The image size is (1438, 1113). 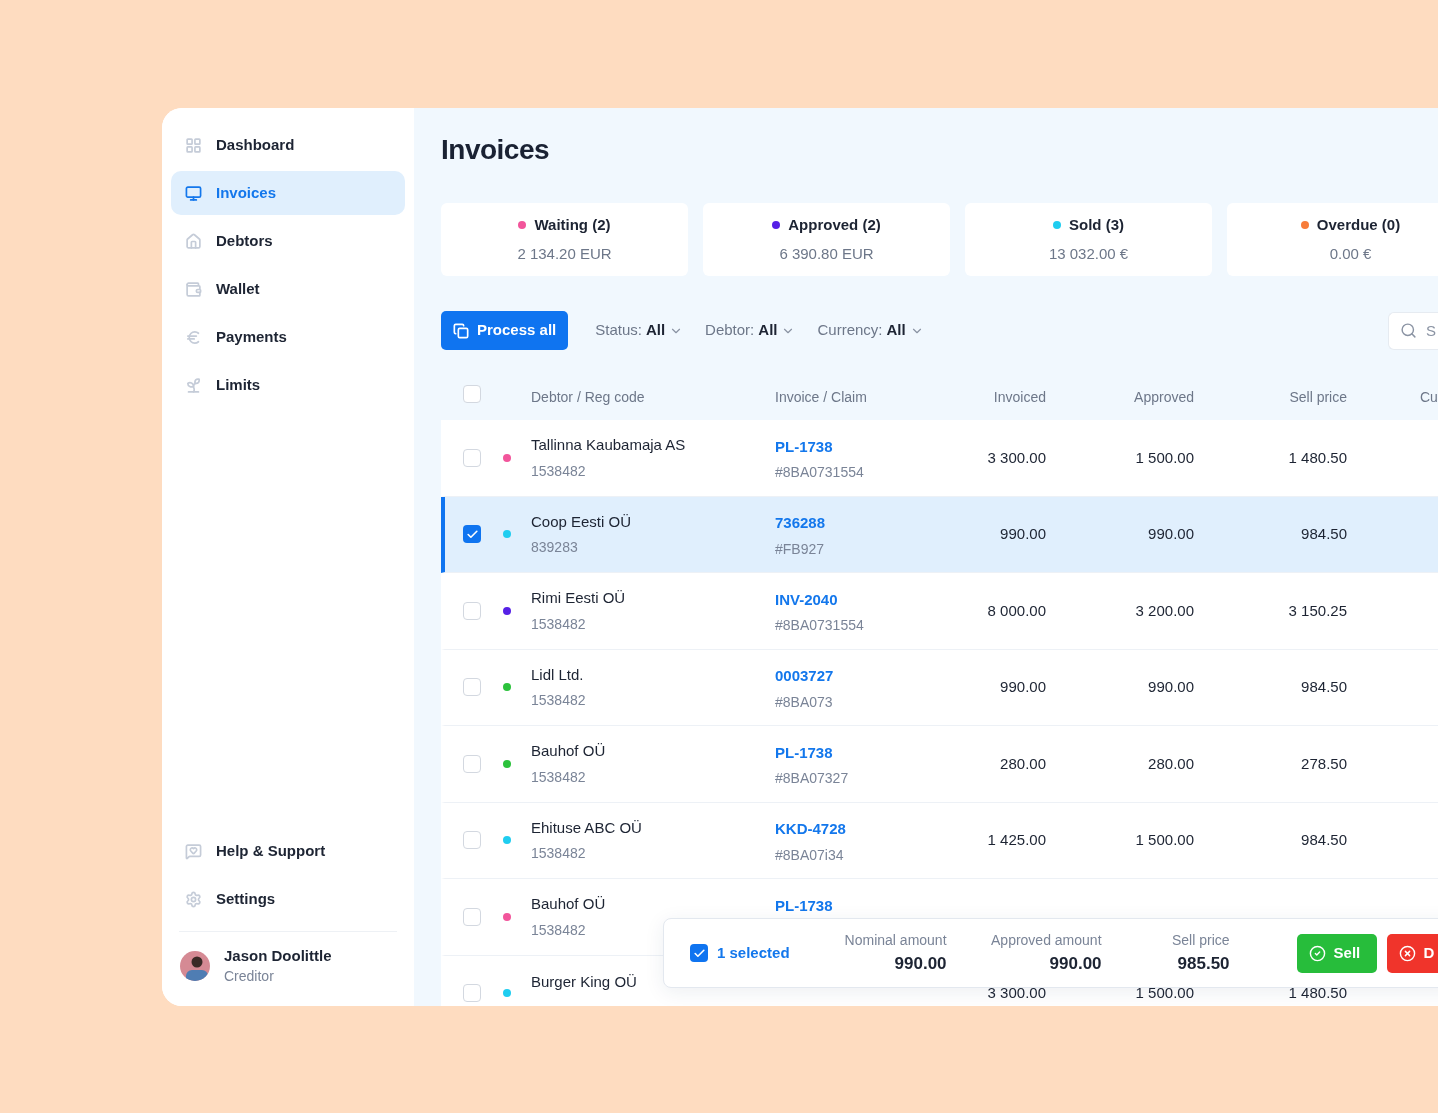 What do you see at coordinates (826, 253) in the screenshot?
I see `stat-value: 6 390.80 EUR` at bounding box center [826, 253].